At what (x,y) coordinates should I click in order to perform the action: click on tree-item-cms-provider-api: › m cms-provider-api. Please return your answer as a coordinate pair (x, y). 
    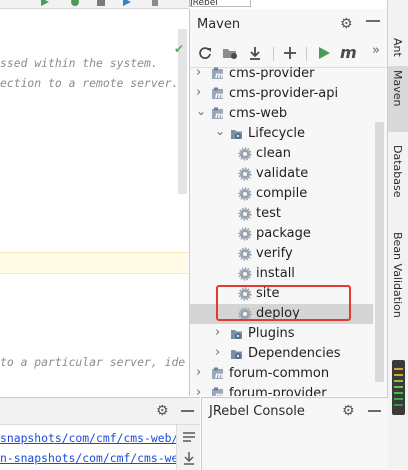
    Looking at the image, I should click on (281, 94).